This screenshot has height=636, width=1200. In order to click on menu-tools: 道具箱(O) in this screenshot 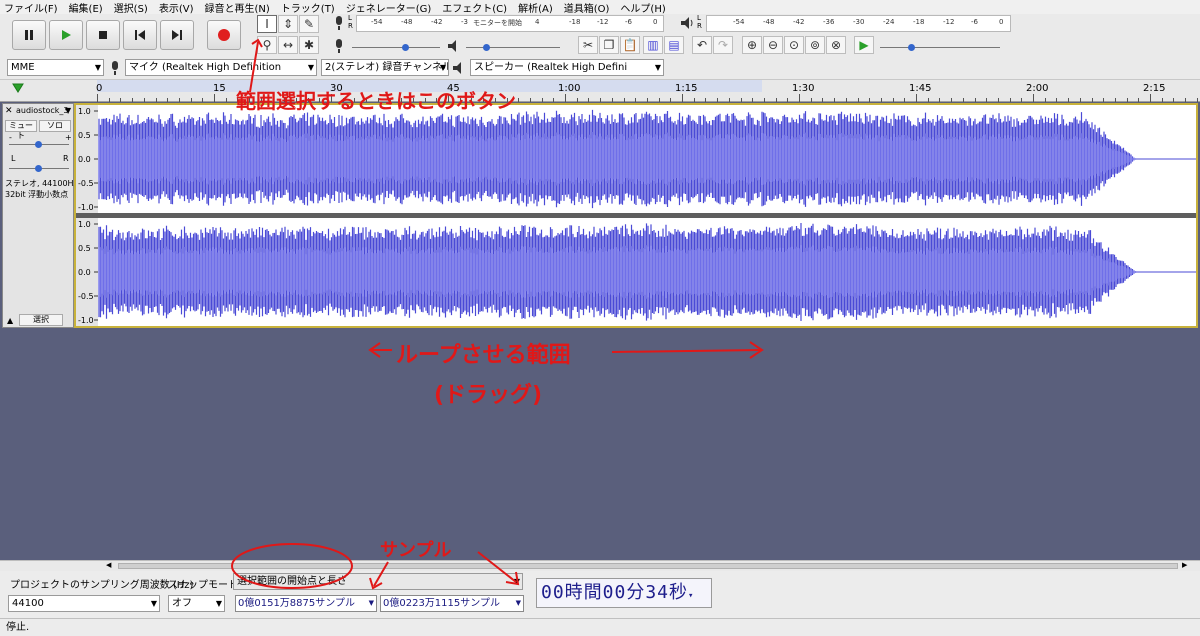, I will do `click(587, 7)`.